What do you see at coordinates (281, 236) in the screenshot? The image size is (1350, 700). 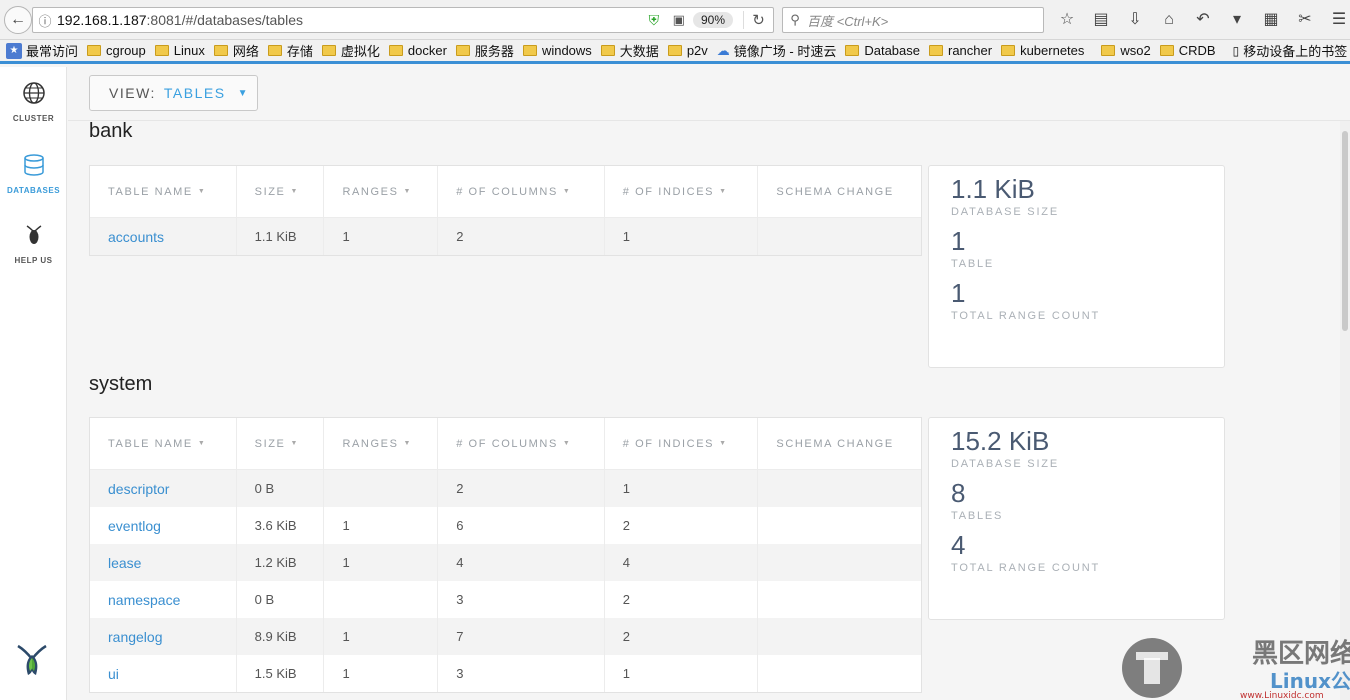 I see `table-cell: 1.1 KiB` at bounding box center [281, 236].